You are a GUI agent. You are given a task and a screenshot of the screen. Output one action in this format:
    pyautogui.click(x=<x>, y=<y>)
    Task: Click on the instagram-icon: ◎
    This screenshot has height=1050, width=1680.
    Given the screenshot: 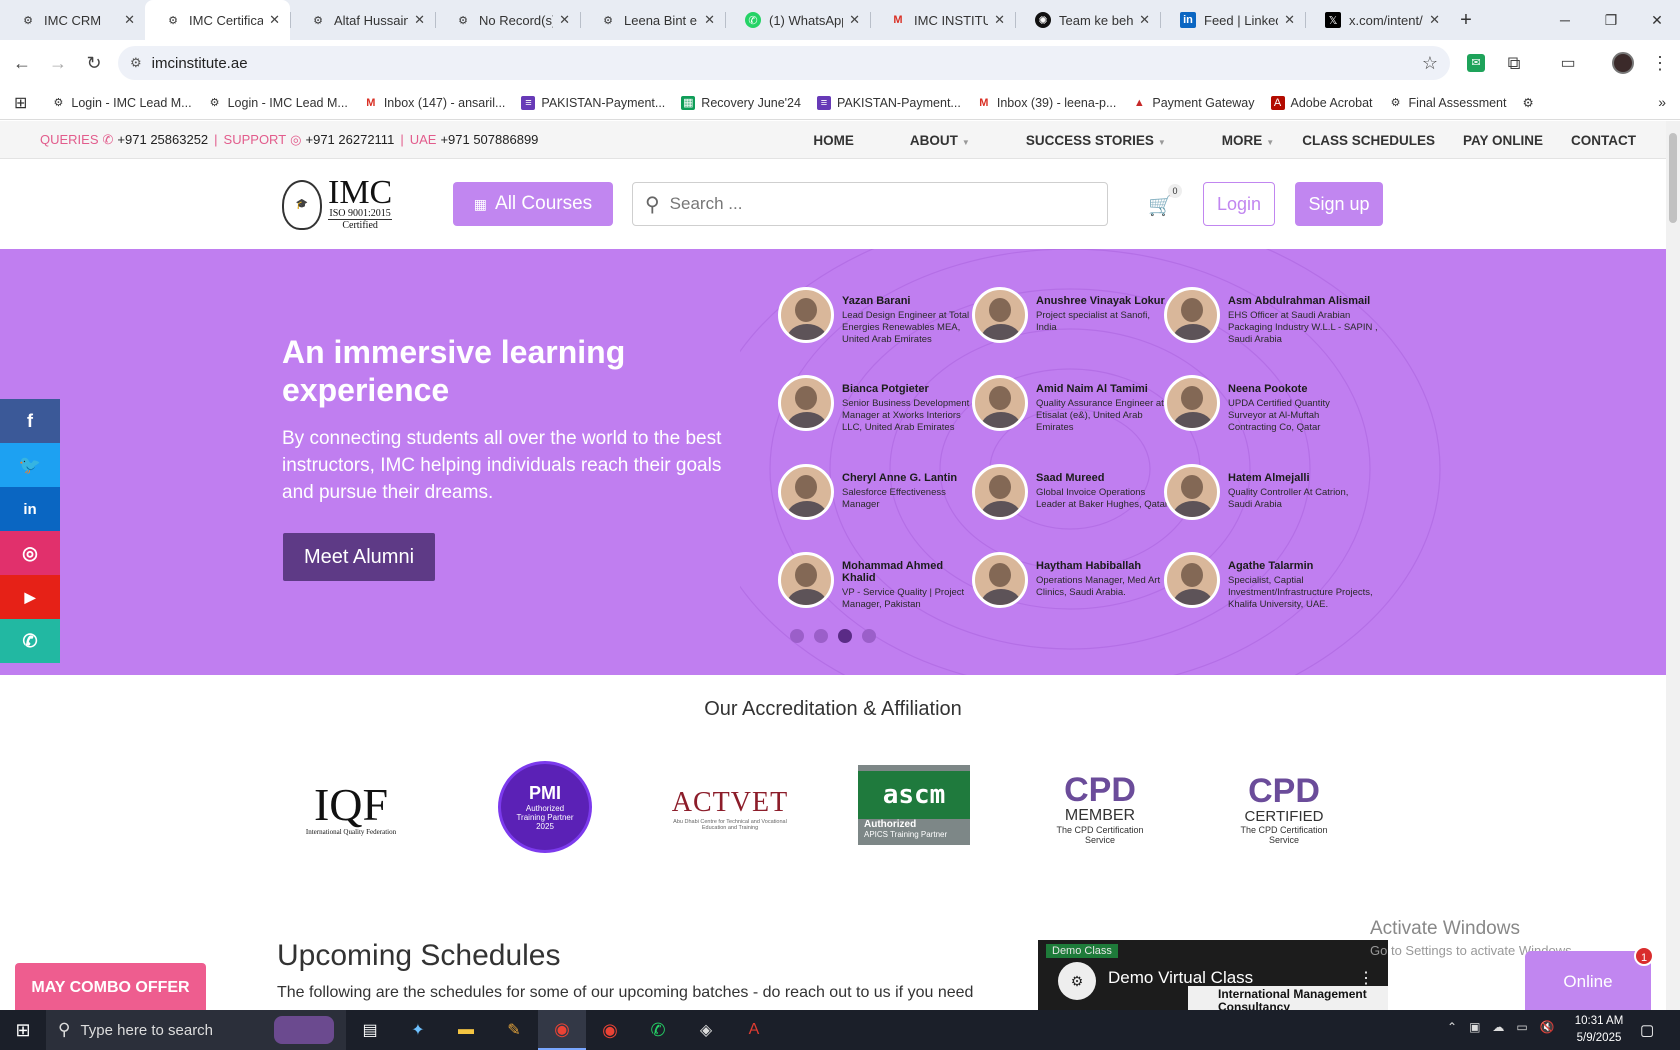 What is the action you would take?
    pyautogui.click(x=30, y=553)
    